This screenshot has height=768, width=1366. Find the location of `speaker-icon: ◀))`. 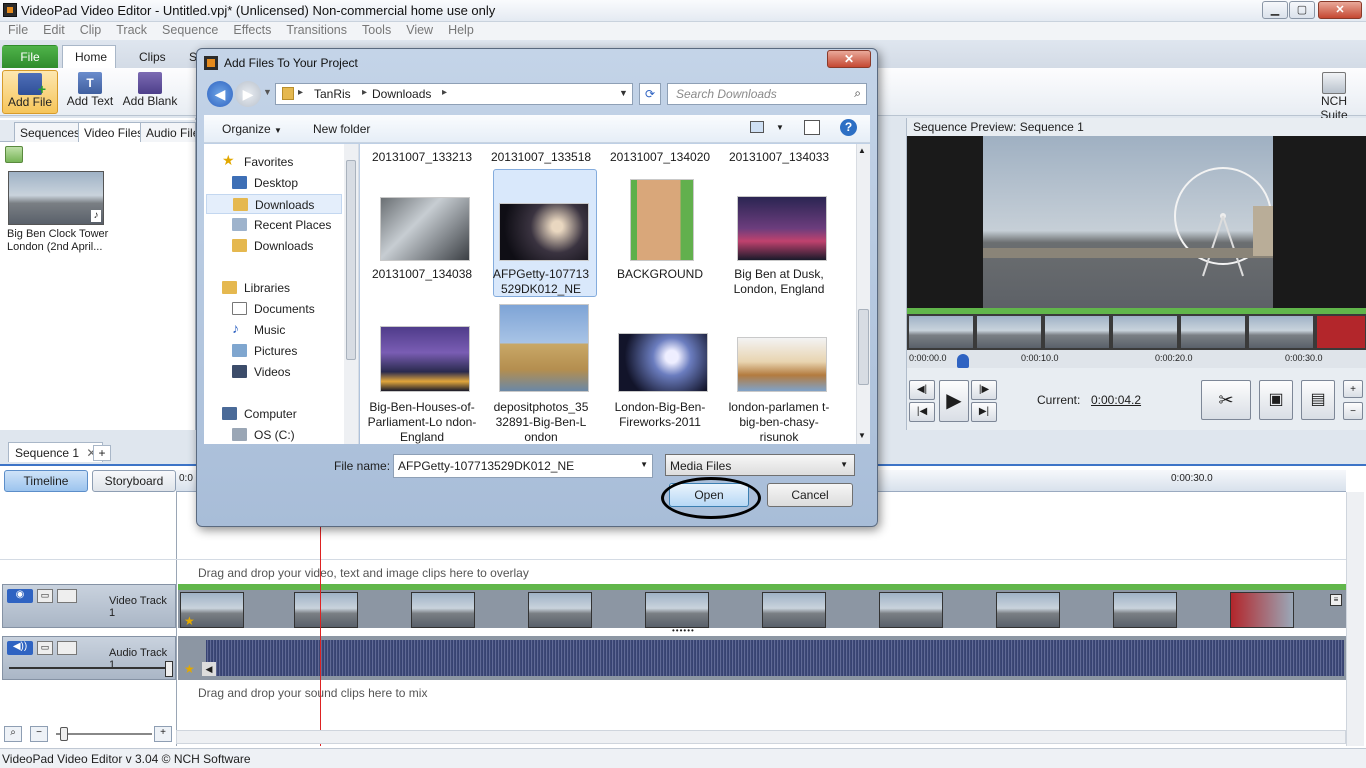

speaker-icon: ◀)) is located at coordinates (20, 648).